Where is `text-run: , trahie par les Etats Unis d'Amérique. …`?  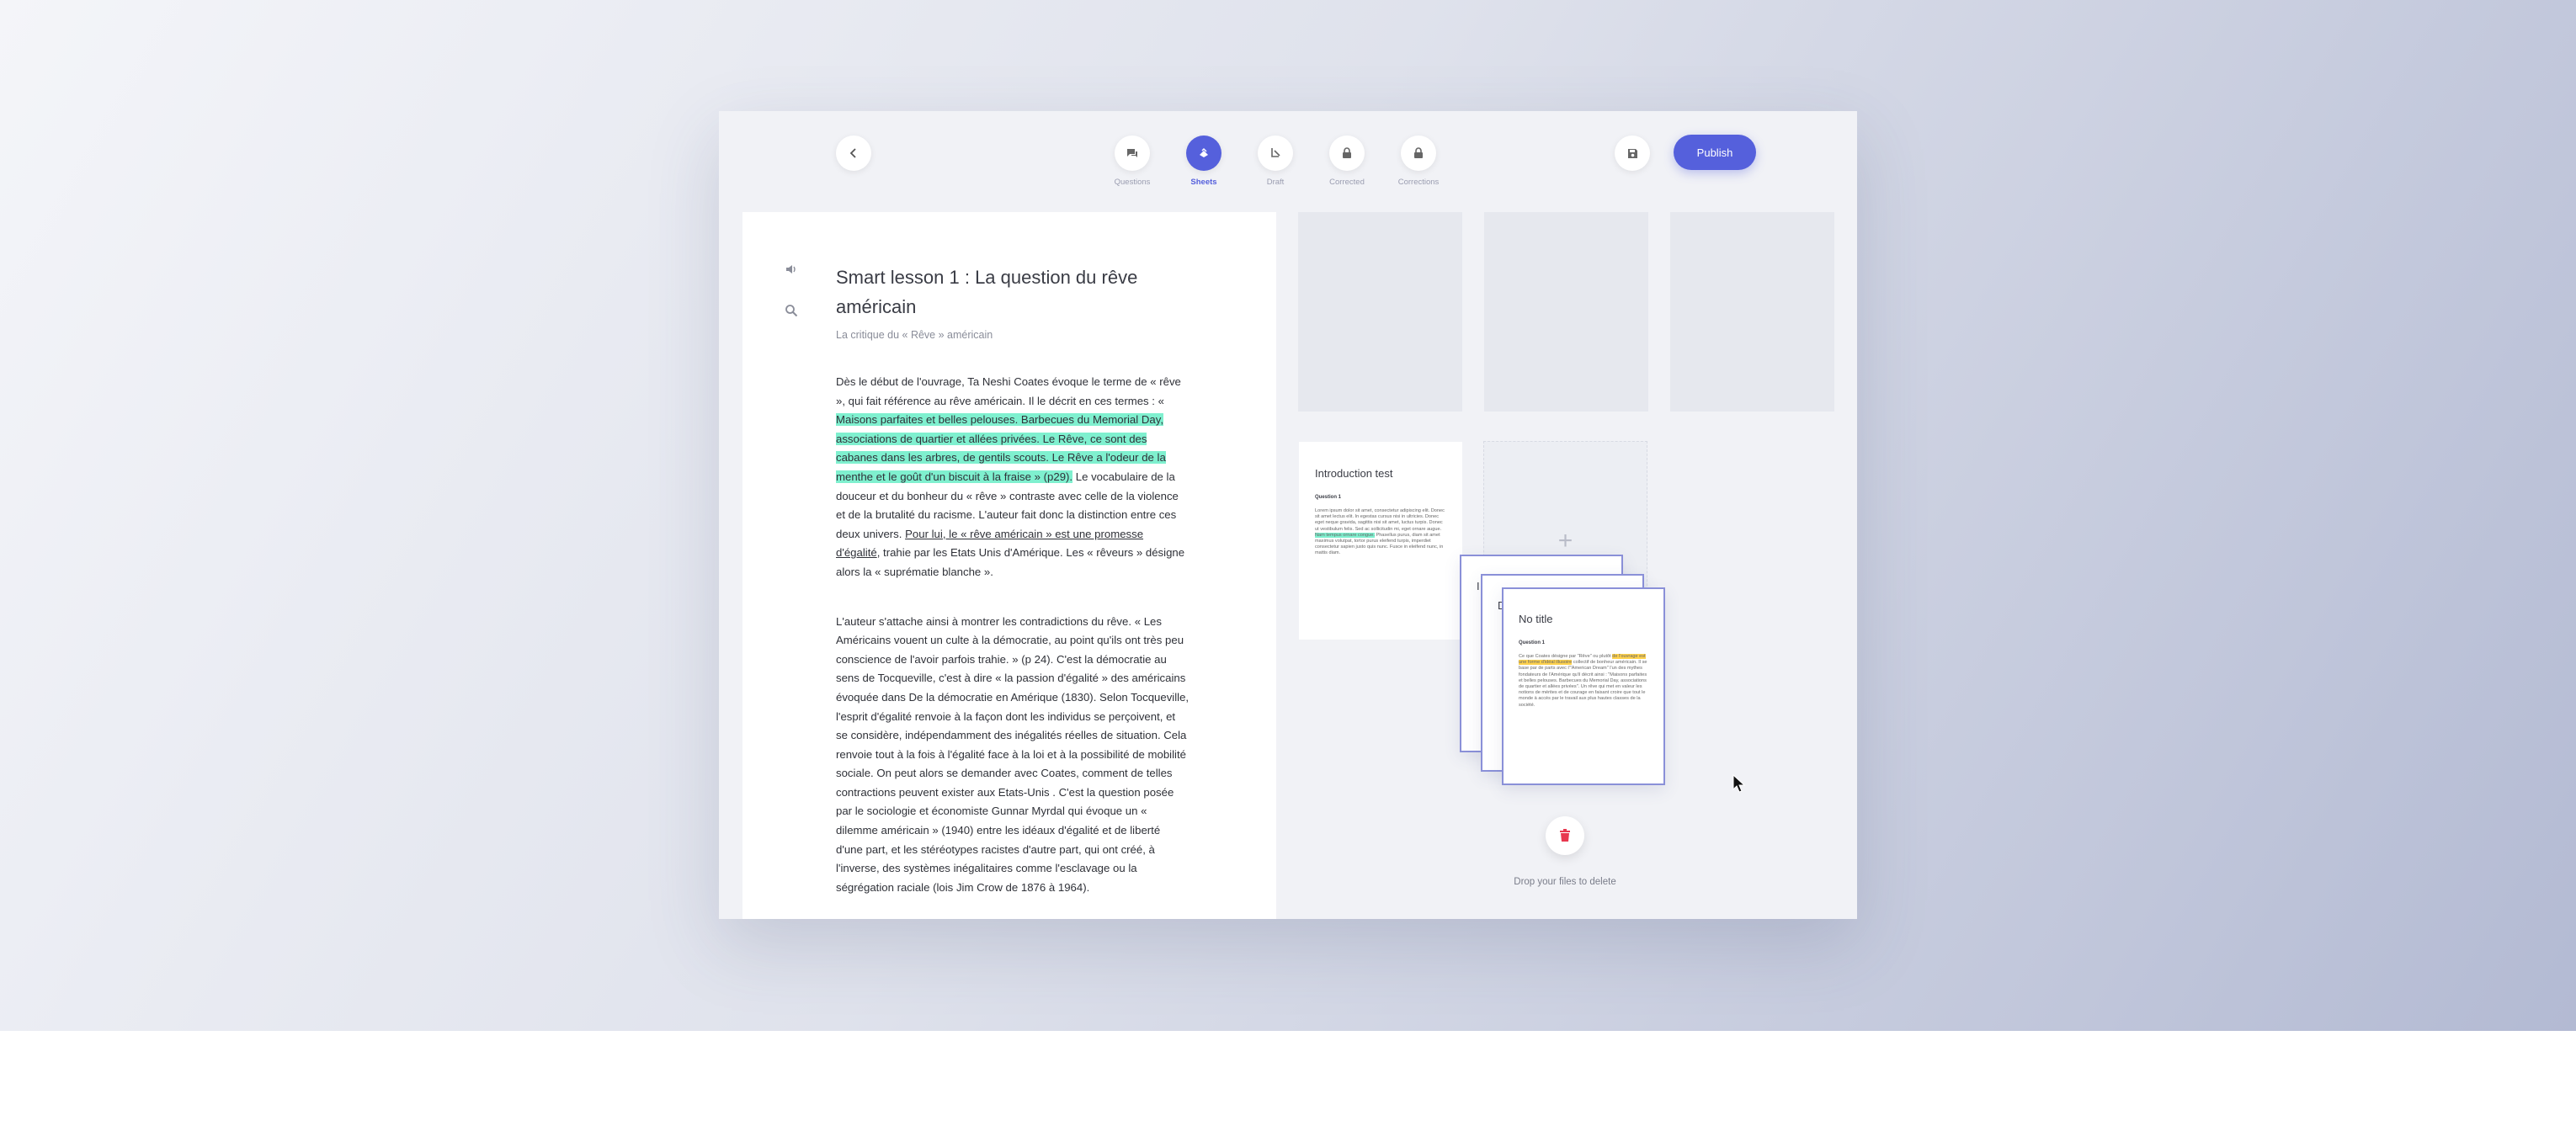
text-run: , trahie par les Etats Unis d'Amérique. … is located at coordinates (1010, 562).